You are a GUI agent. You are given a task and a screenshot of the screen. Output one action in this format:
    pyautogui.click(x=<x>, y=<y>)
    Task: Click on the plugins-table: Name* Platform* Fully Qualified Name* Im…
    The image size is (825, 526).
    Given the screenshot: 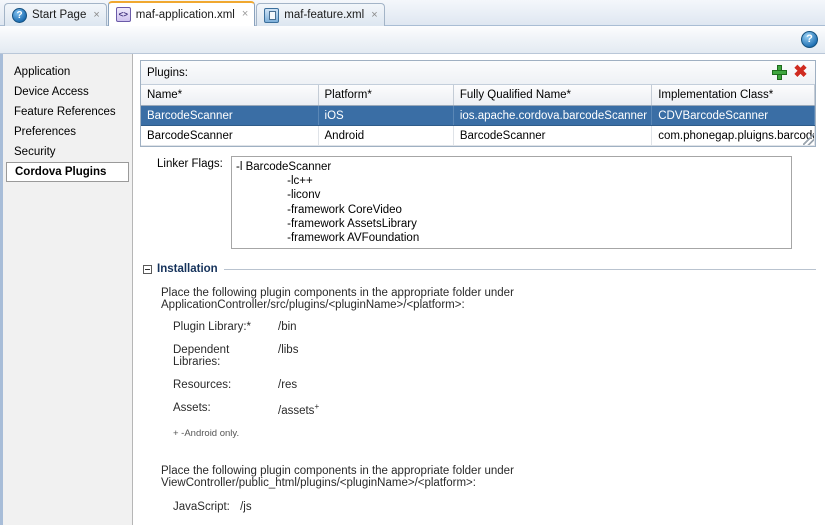 What is the action you would take?
    pyautogui.click(x=478, y=115)
    